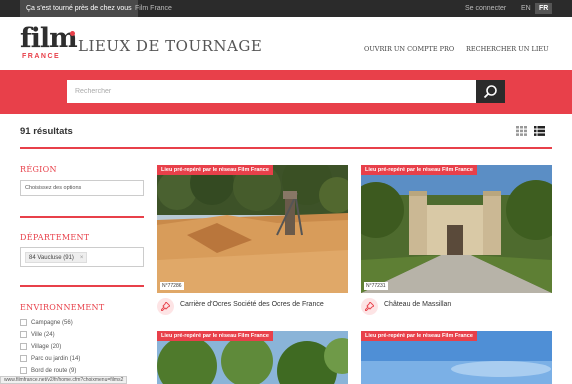 The height and width of the screenshot is (384, 572). What do you see at coordinates (153, 8) in the screenshot?
I see `tab-film-france: Film France` at bounding box center [153, 8].